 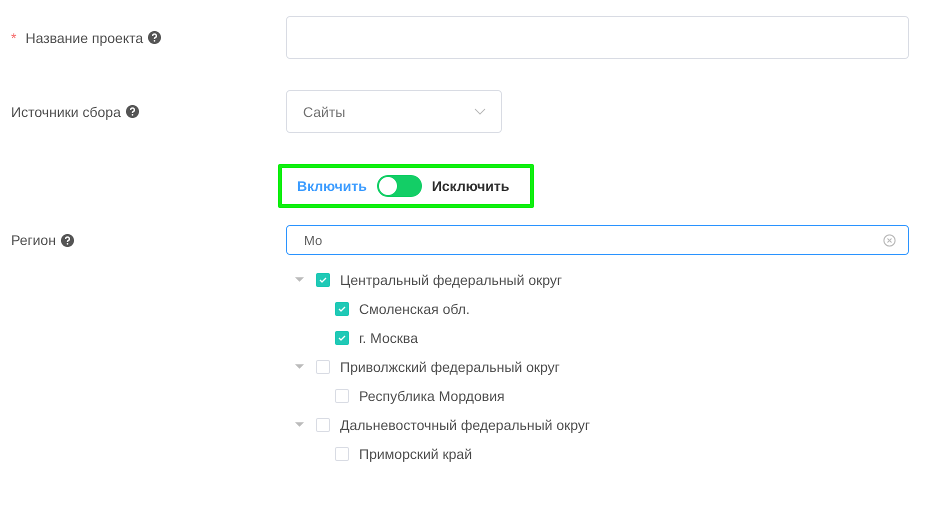 What do you see at coordinates (465, 424) in the screenshot?
I see `tree-item-label: Дальневосточный федеральный округ` at bounding box center [465, 424].